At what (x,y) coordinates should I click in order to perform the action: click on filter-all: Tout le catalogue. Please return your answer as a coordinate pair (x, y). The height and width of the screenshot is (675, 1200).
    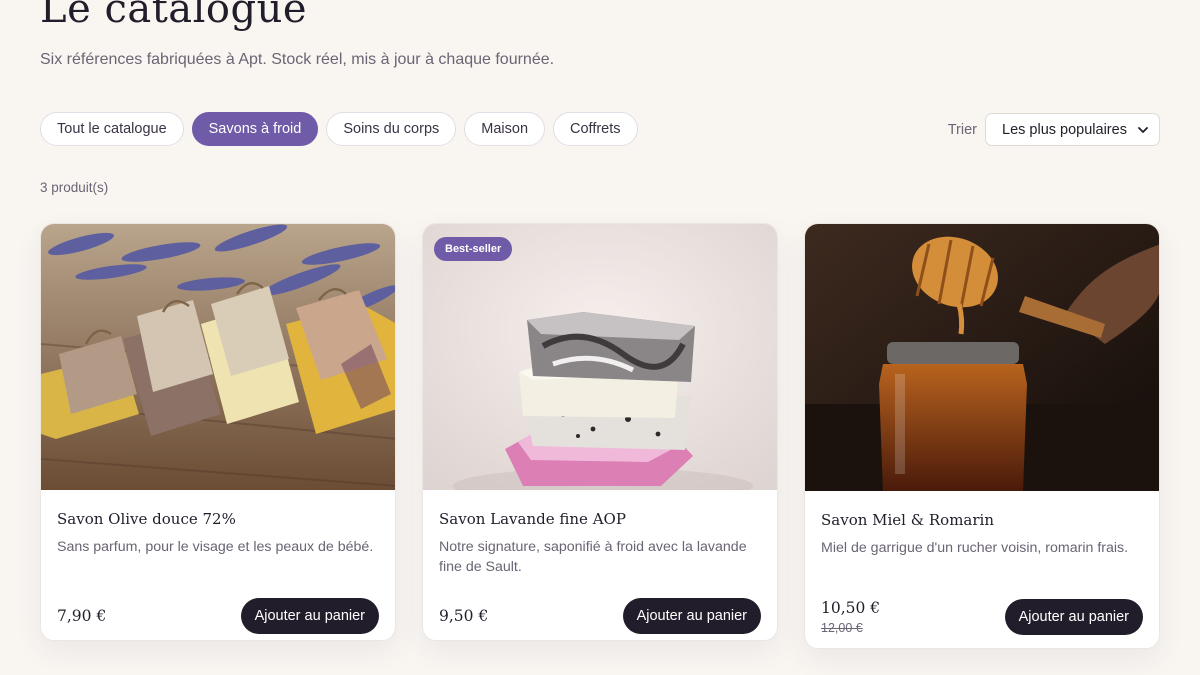
    Looking at the image, I should click on (112, 129).